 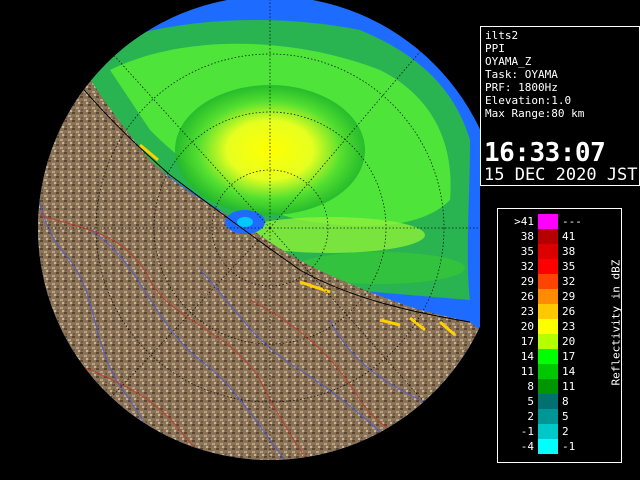 I want to click on legend-low-value: 32, so click(x=527, y=266).